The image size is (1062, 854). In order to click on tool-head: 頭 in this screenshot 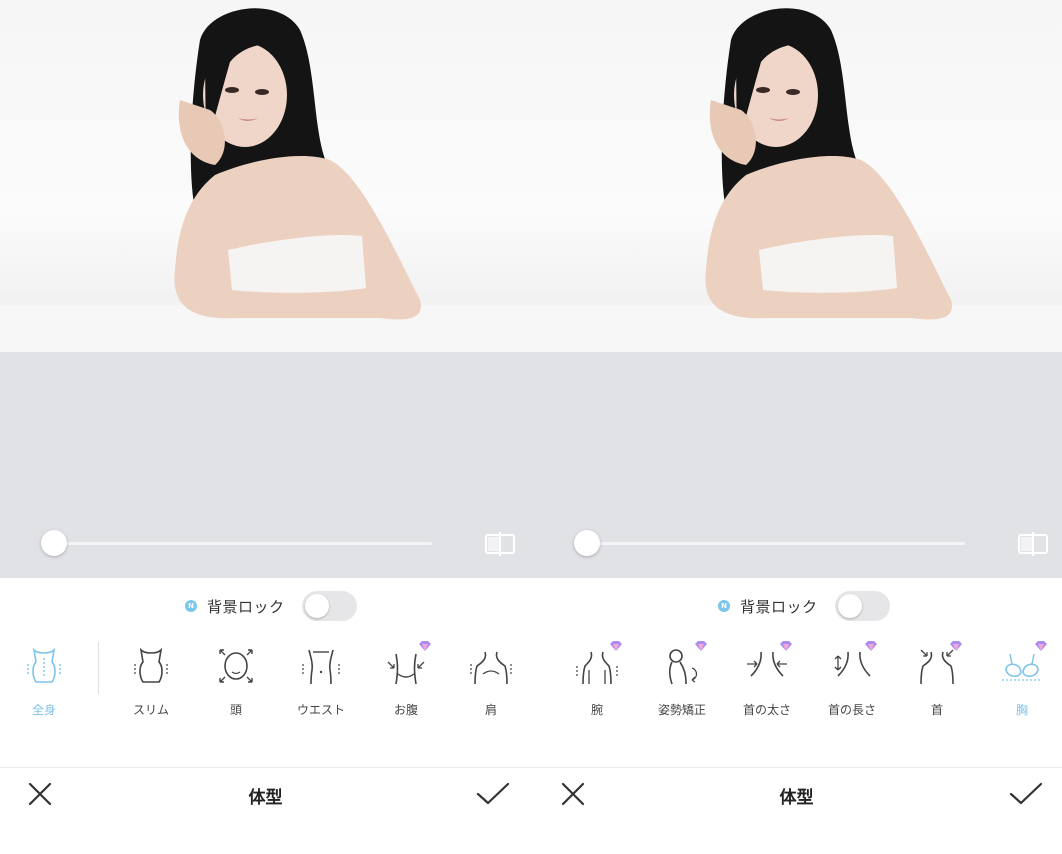, I will do `click(236, 682)`.